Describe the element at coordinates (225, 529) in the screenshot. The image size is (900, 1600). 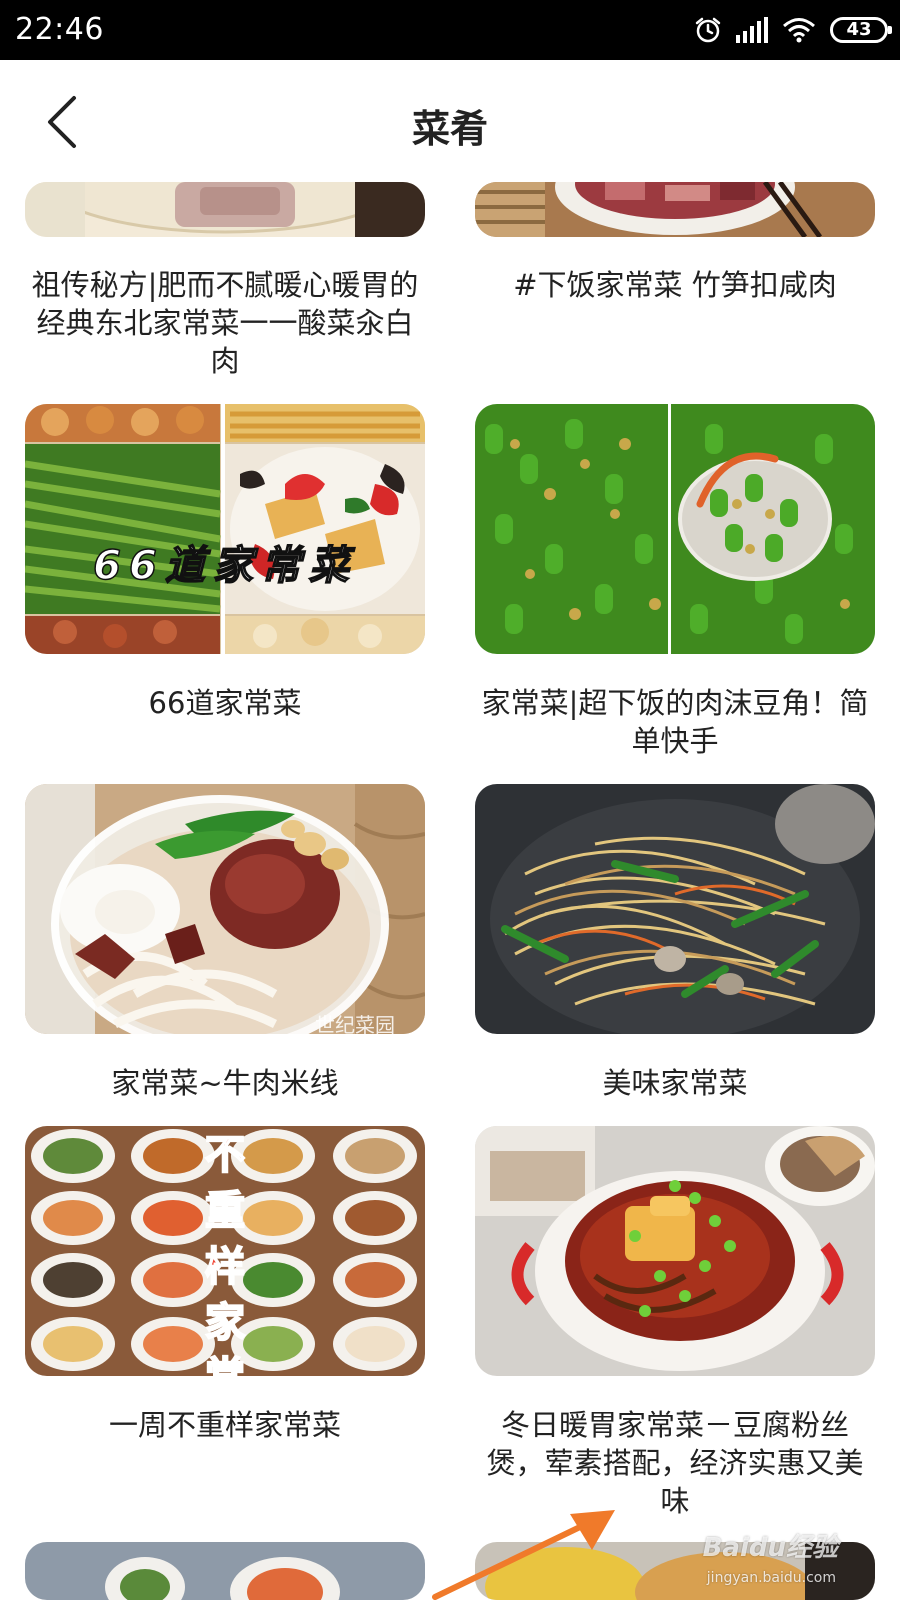
I see `recipe-image: 66道家常菜` at that location.